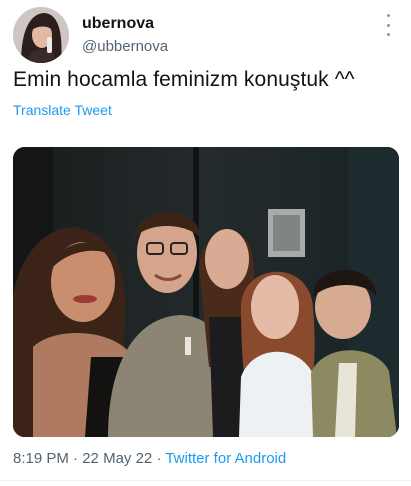 The width and height of the screenshot is (411, 486). I want to click on tweet-date: 22 May 22, so click(117, 458).